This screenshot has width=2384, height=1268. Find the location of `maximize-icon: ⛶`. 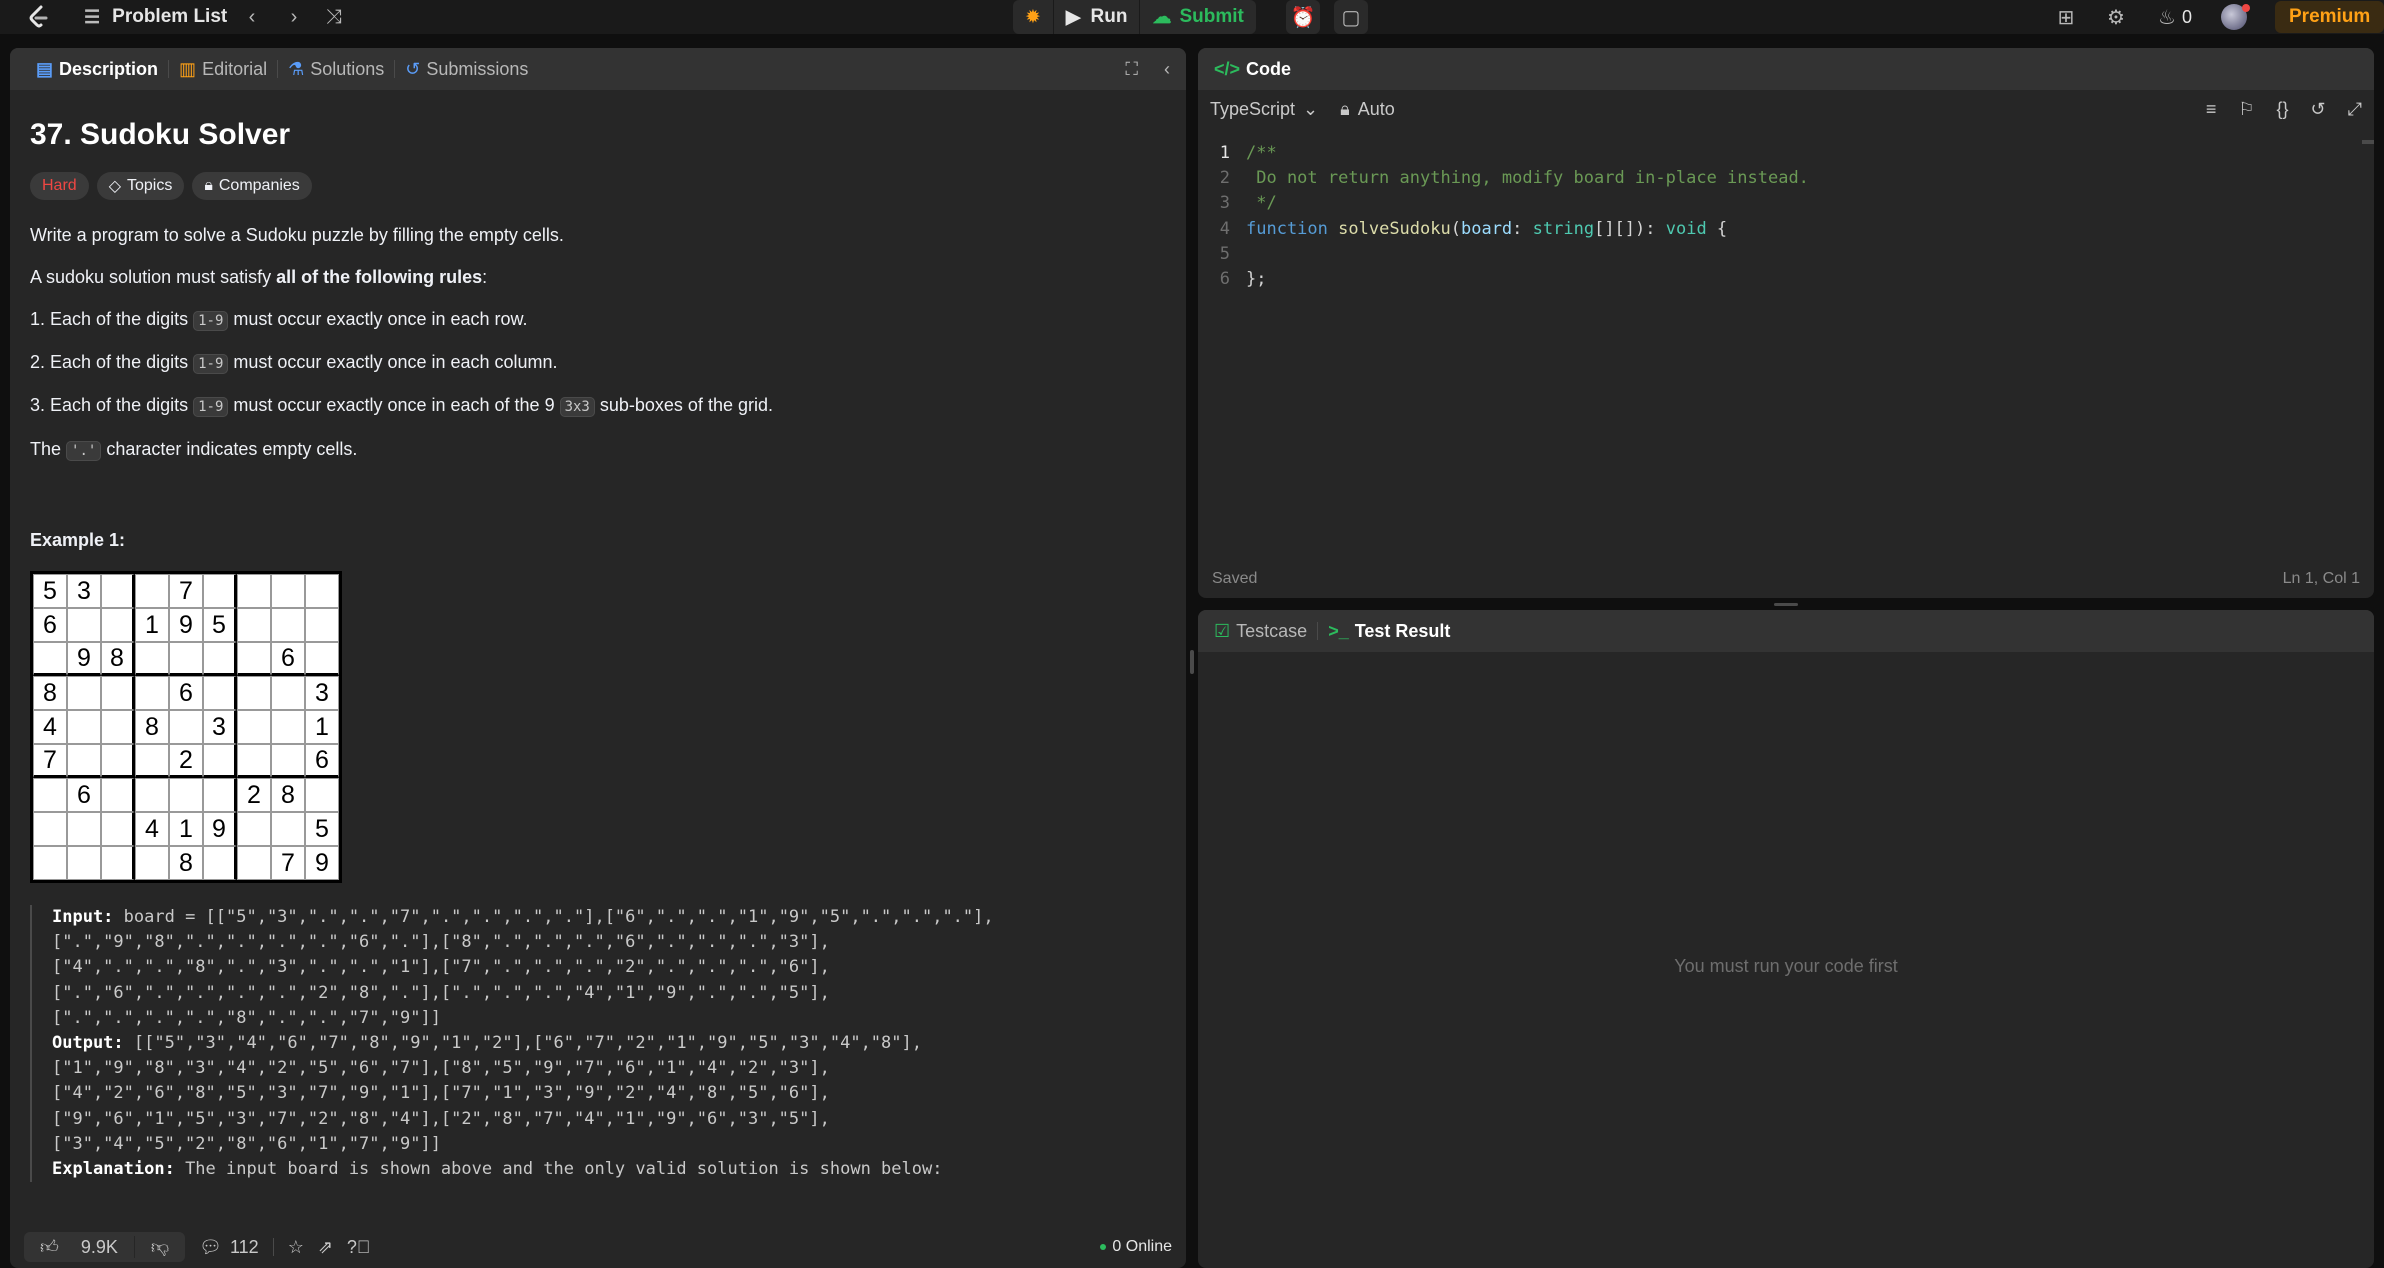

maximize-icon: ⛶ is located at coordinates (1131, 69).